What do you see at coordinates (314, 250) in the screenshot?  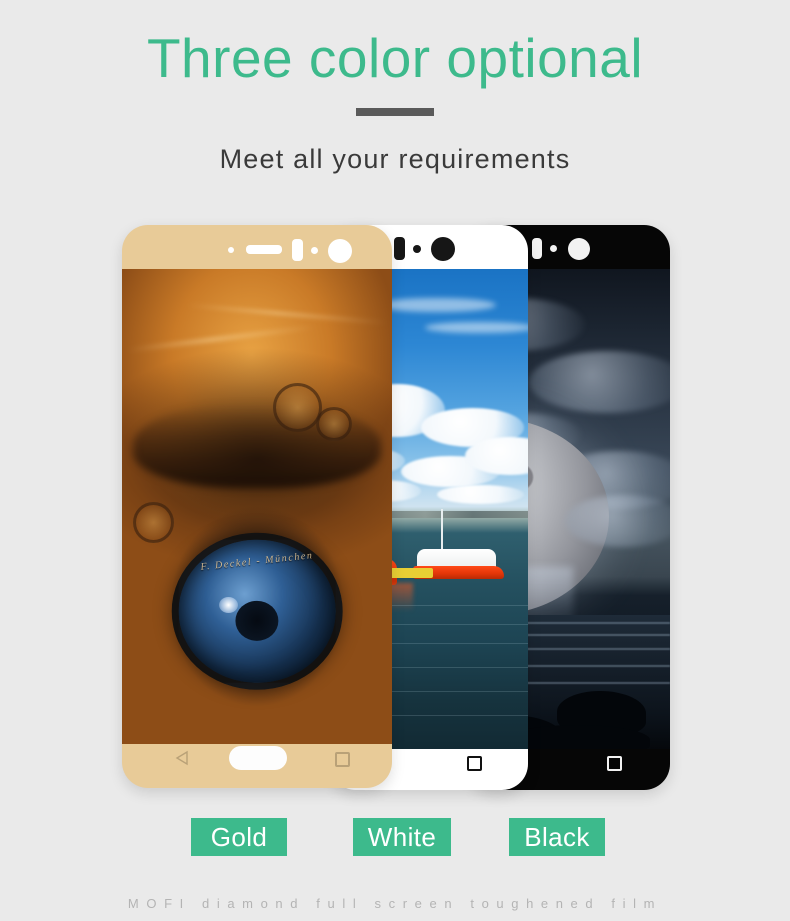 I see `secondary-sensor-icon` at bounding box center [314, 250].